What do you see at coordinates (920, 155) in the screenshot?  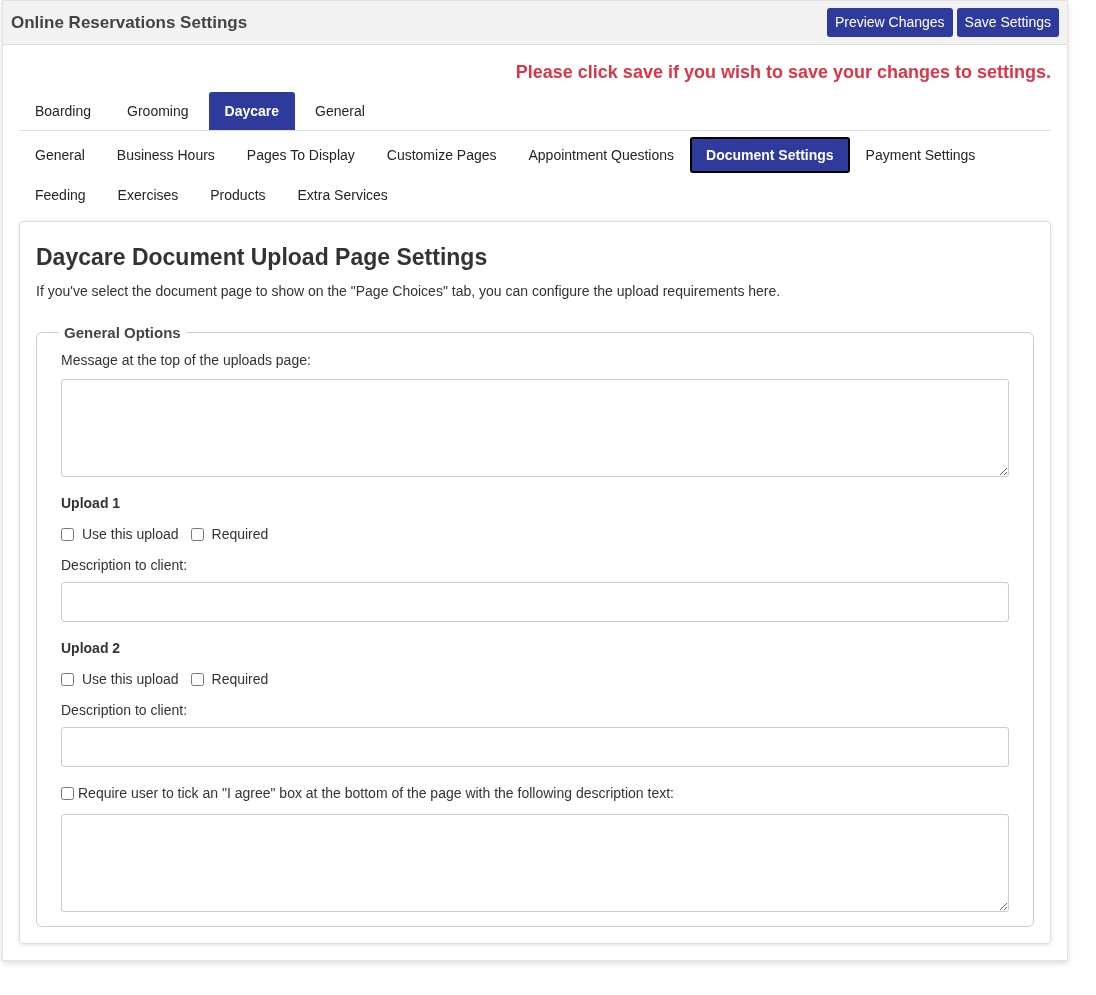 I see `settings-tab: Payment Settings` at bounding box center [920, 155].